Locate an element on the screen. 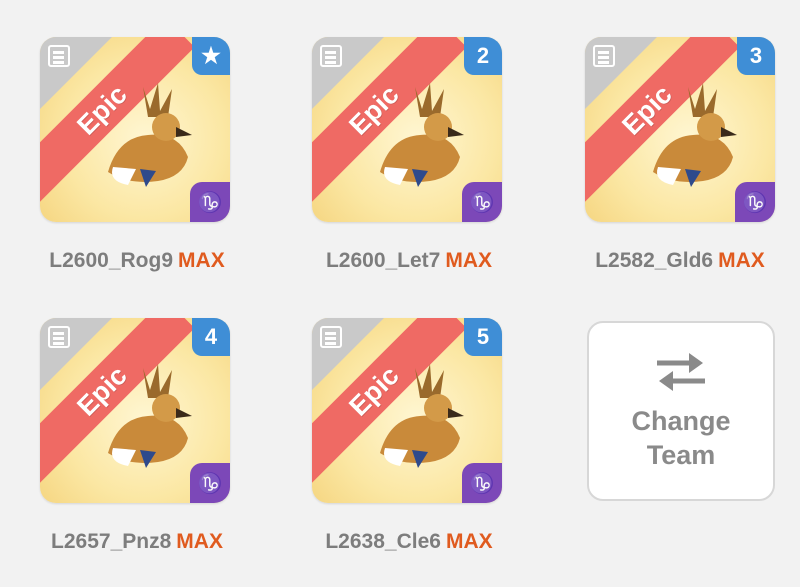  monster-card-2: Epic 2 ♑ is located at coordinates (407, 129).